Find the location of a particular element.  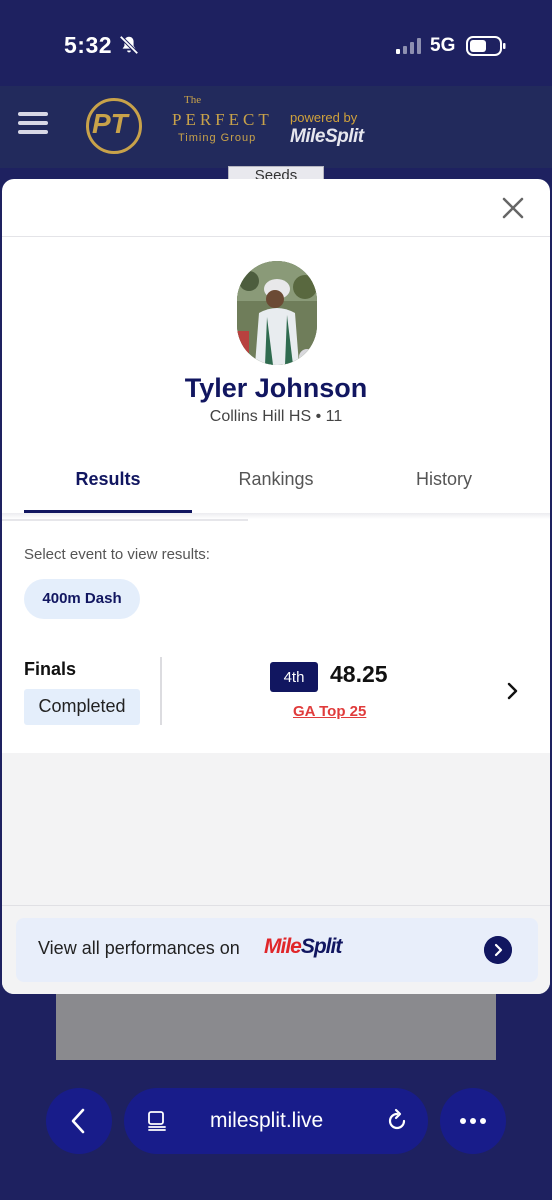

more-dots-icon is located at coordinates (473, 1121).